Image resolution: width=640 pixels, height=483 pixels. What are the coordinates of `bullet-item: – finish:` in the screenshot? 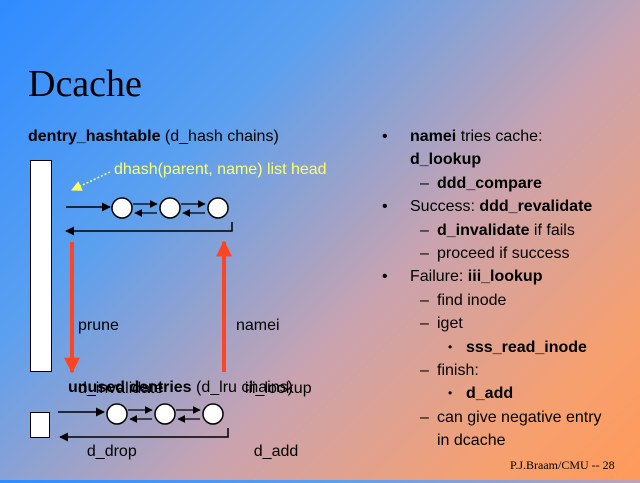 It's located at (507, 370).